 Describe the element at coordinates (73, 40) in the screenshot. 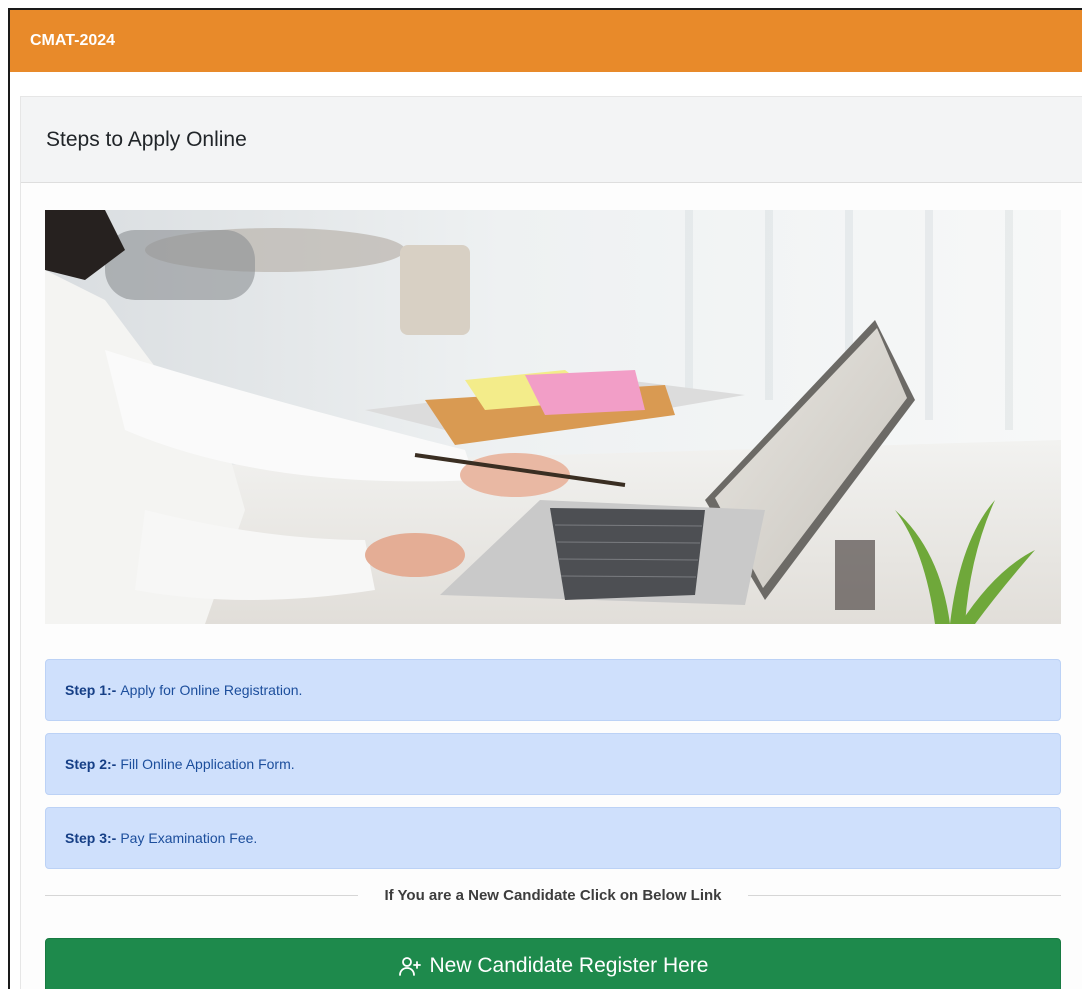

I see `app-title: CMAT-2024` at that location.